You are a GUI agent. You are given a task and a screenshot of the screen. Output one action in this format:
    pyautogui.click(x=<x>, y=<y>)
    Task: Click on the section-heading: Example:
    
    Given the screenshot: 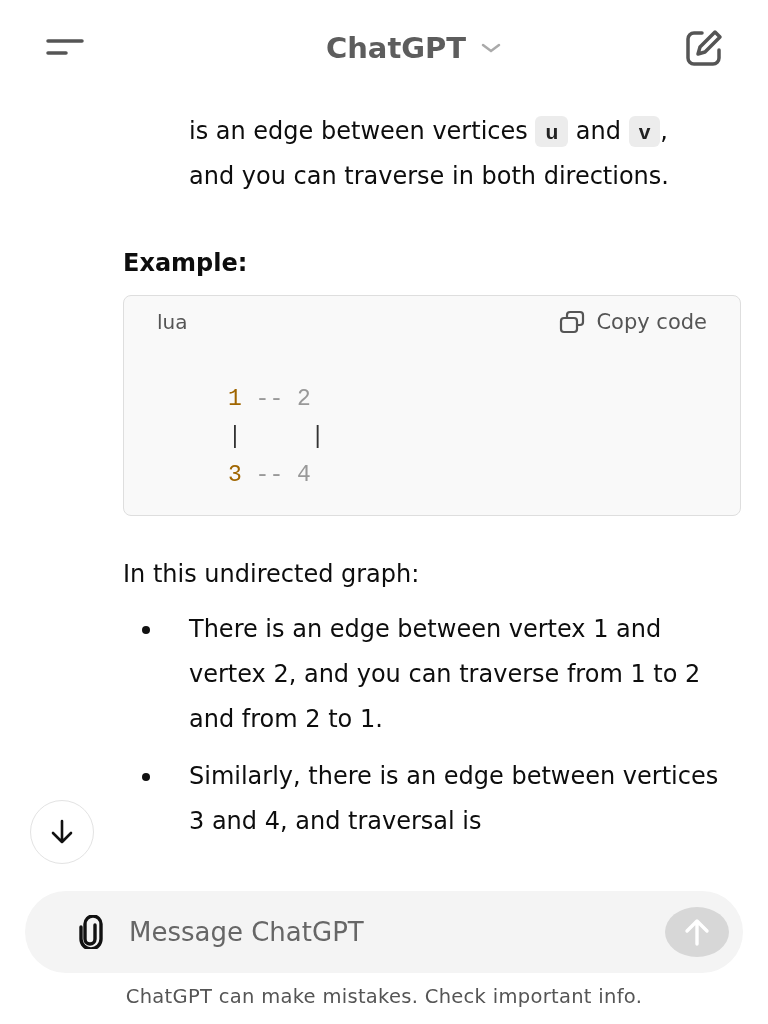 What is the action you would take?
    pyautogui.click(x=186, y=263)
    